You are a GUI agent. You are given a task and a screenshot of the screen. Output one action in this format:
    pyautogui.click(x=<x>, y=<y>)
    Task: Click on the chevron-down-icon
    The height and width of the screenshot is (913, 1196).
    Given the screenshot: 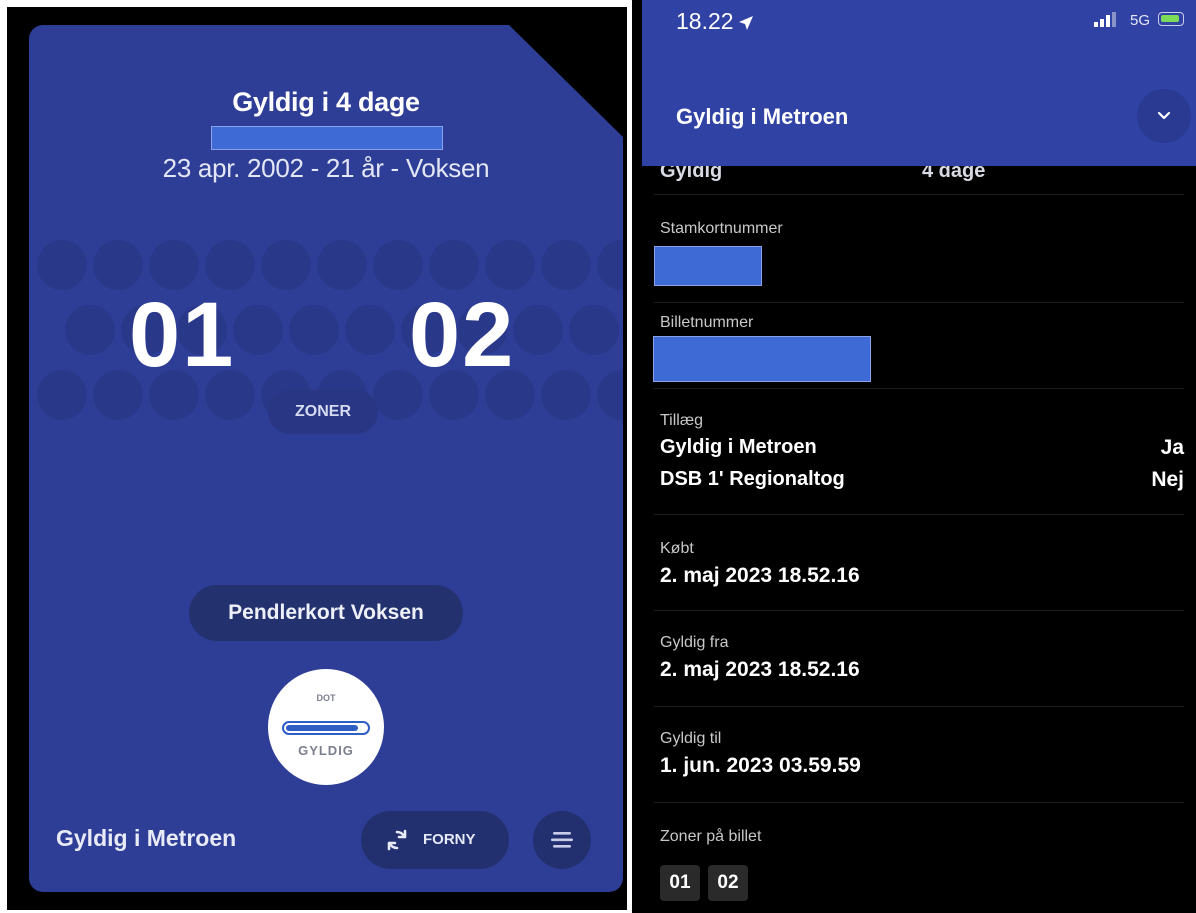 What is the action you would take?
    pyautogui.click(x=1164, y=115)
    